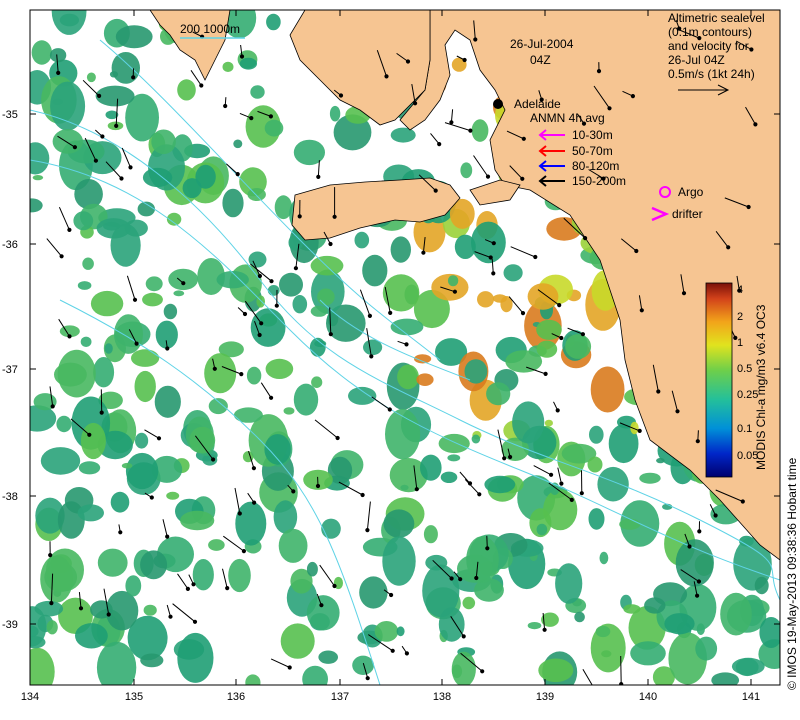 The height and width of the screenshot is (720, 800). I want to click on legend-item-label: 80-120m, so click(595, 166).